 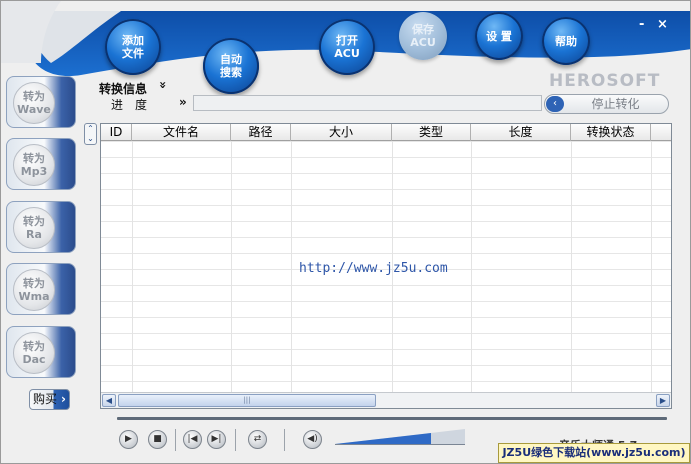 I want to click on save-acu-button: 保存 ACU, so click(x=423, y=36).